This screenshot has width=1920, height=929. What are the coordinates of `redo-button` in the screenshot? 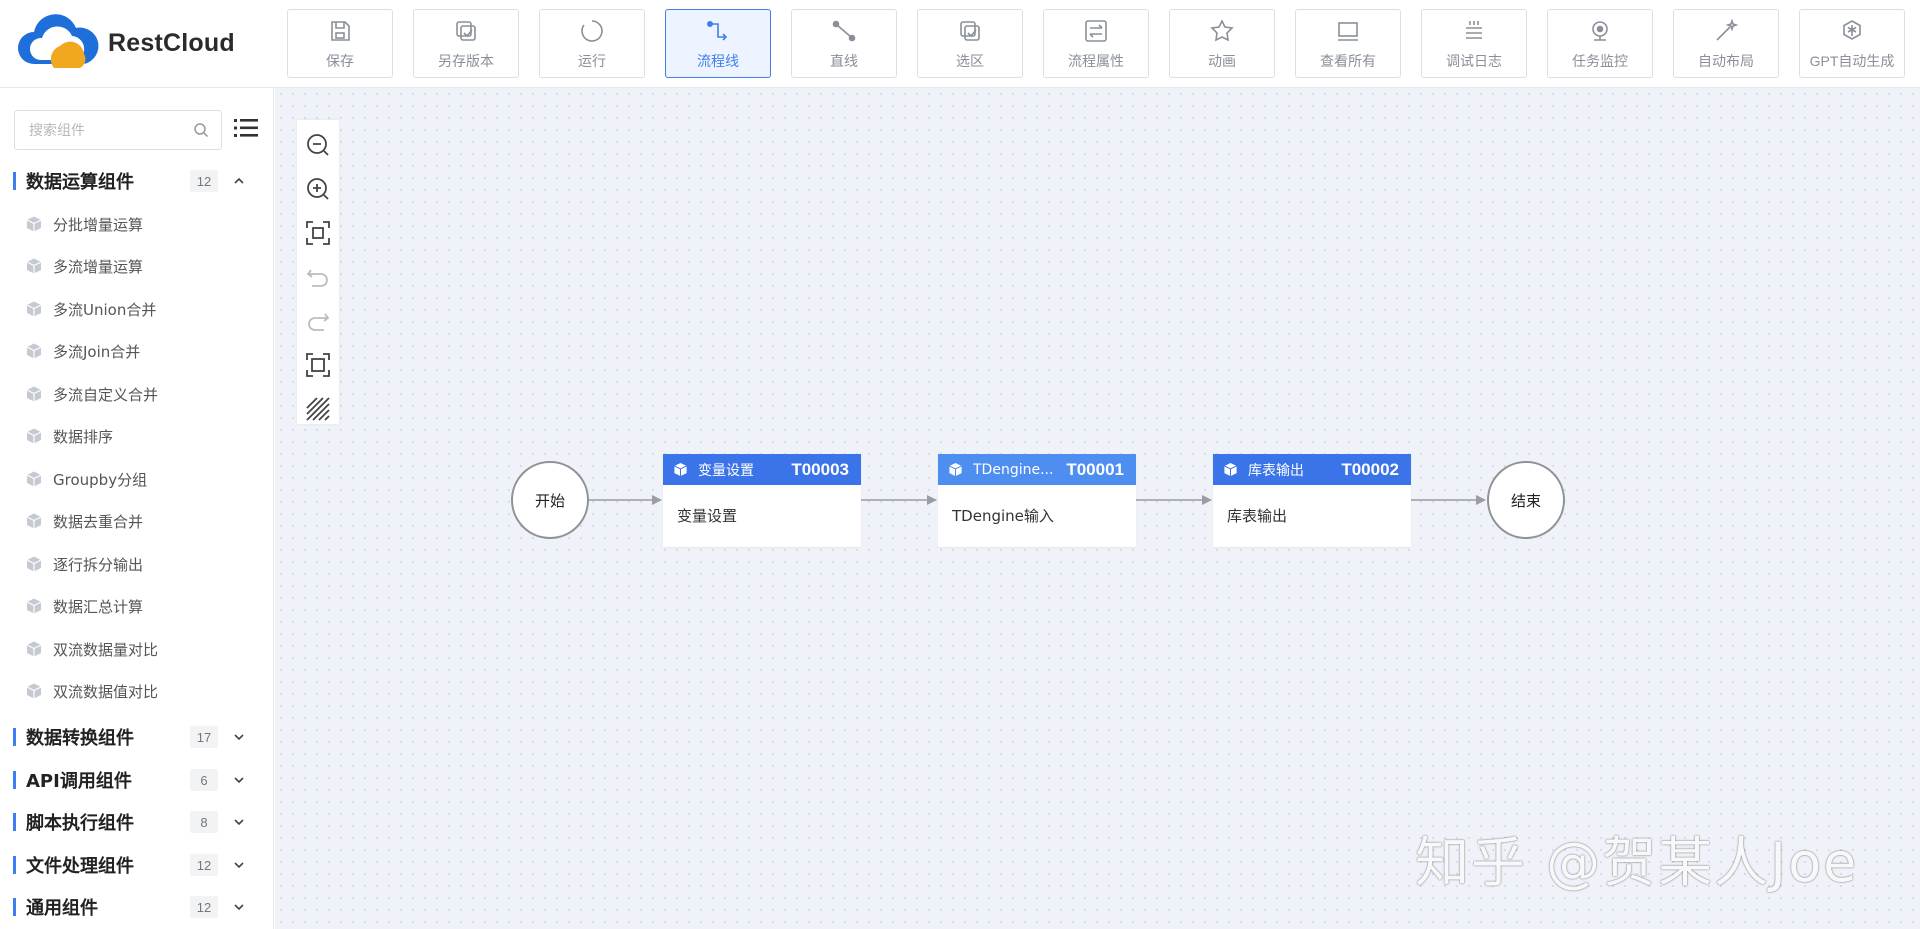 It's located at (318, 321).